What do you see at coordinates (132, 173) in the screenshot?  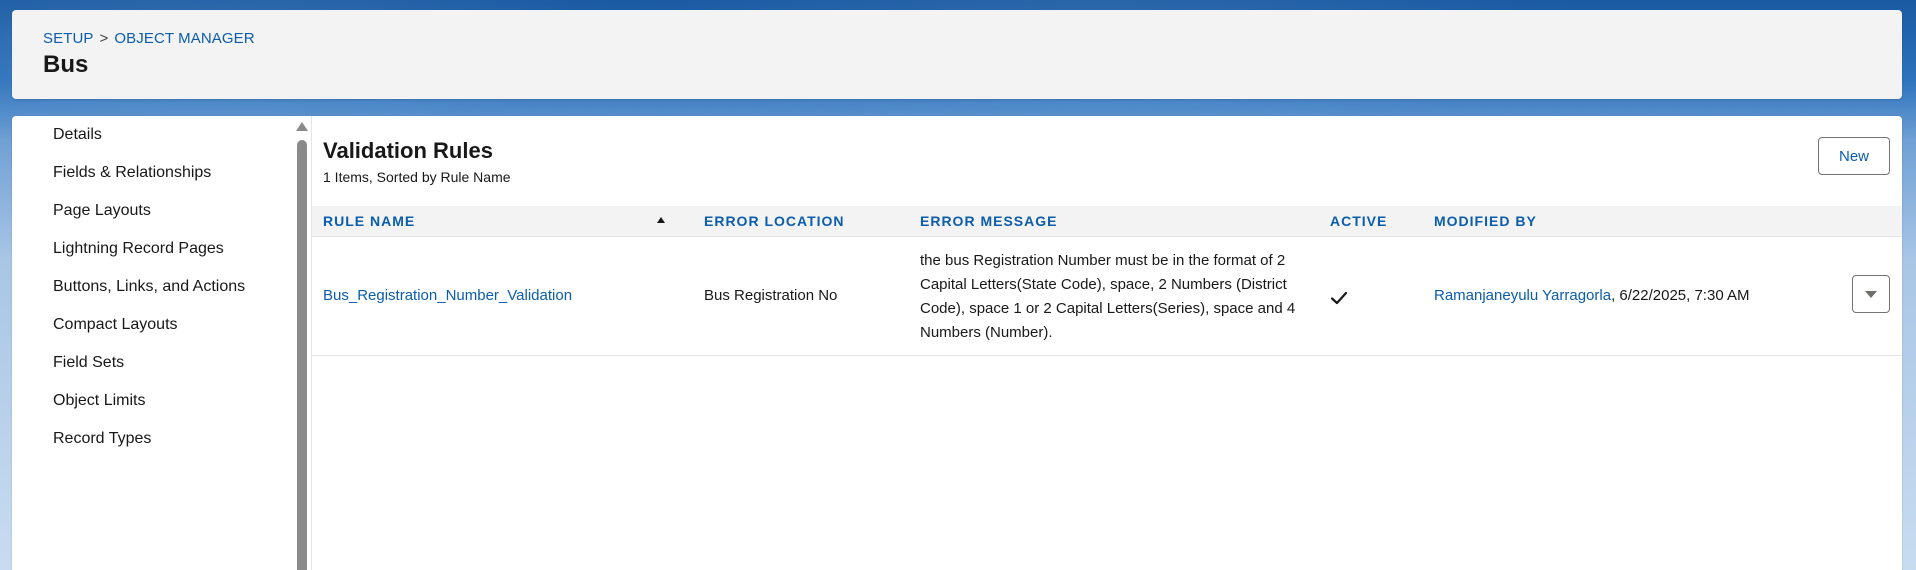 I see `sidebar-item-fields-relationships: Fields & Relationships` at bounding box center [132, 173].